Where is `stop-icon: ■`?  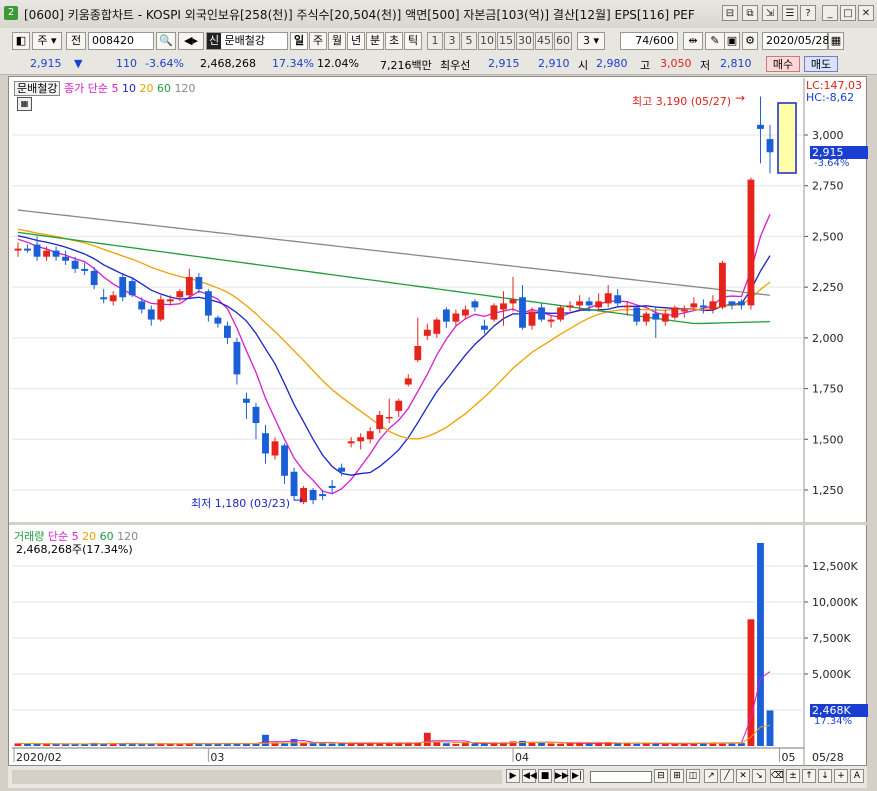 stop-icon: ■ is located at coordinates (545, 776).